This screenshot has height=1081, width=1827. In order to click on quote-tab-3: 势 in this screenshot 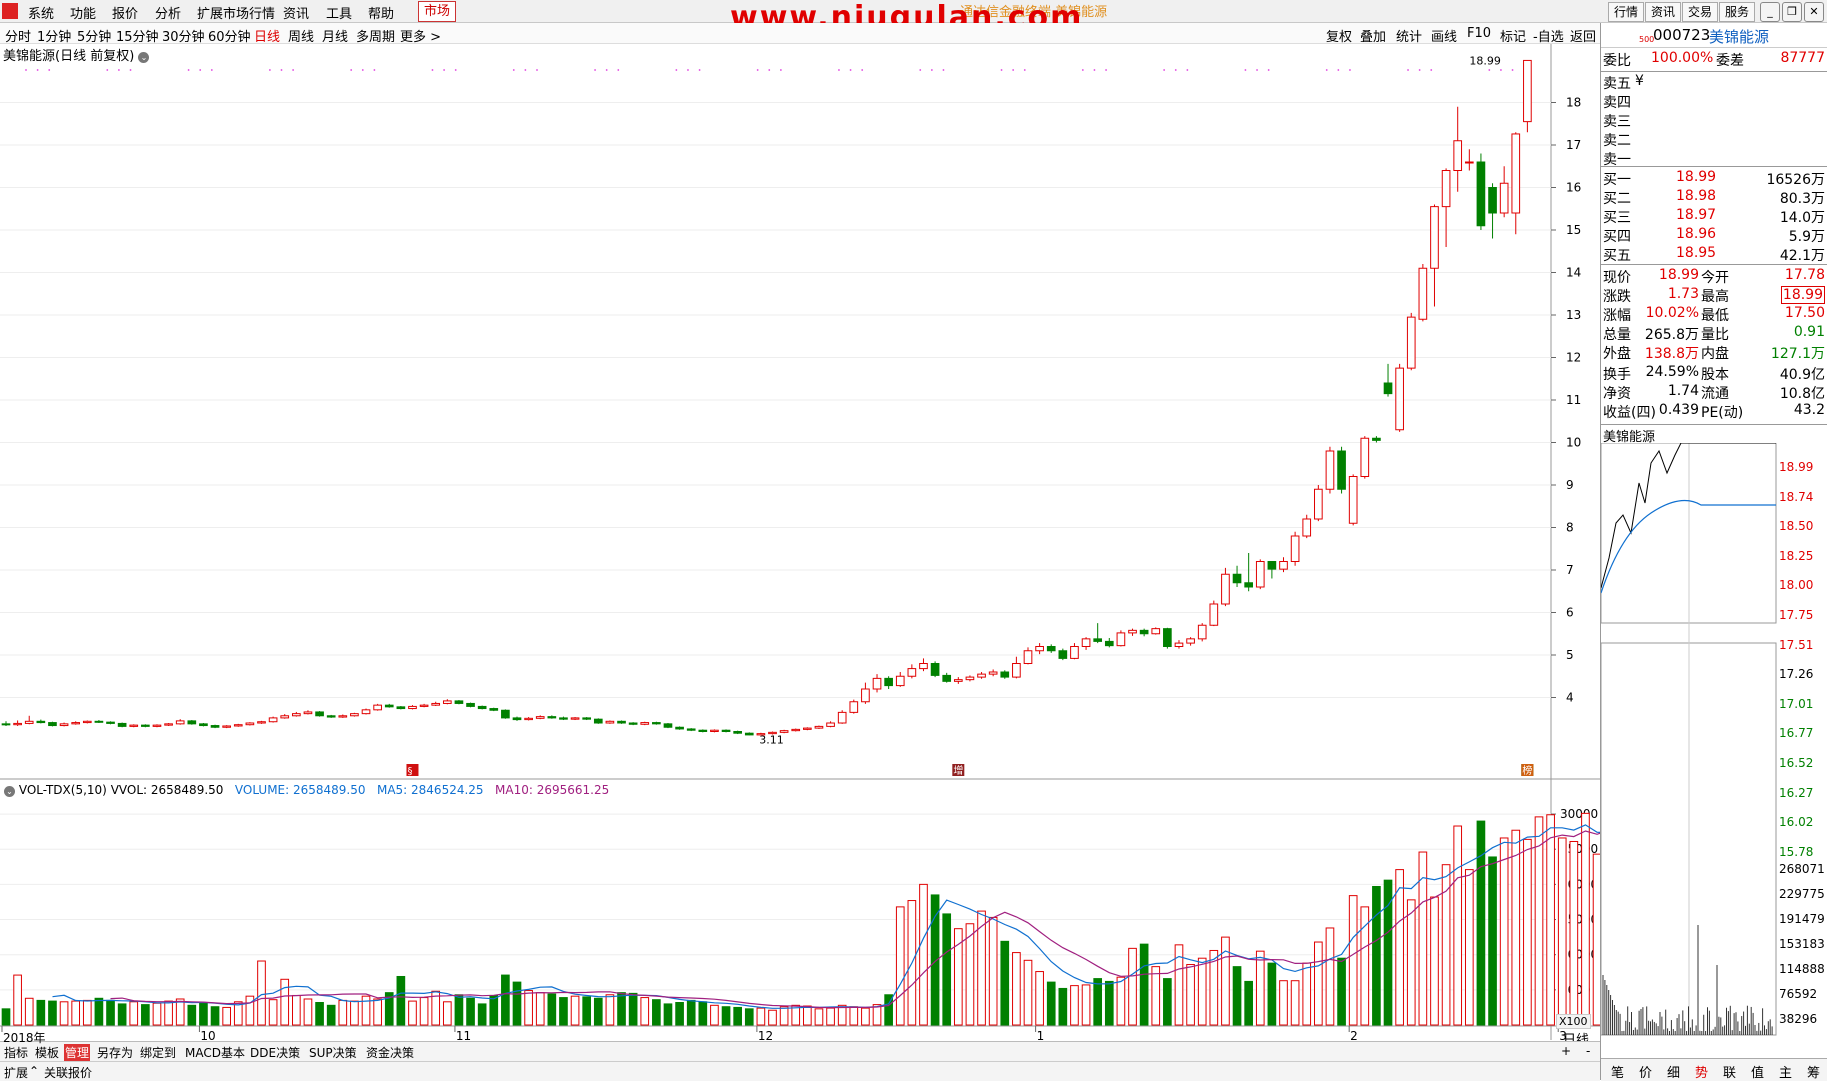, I will do `click(1701, 1071)`.